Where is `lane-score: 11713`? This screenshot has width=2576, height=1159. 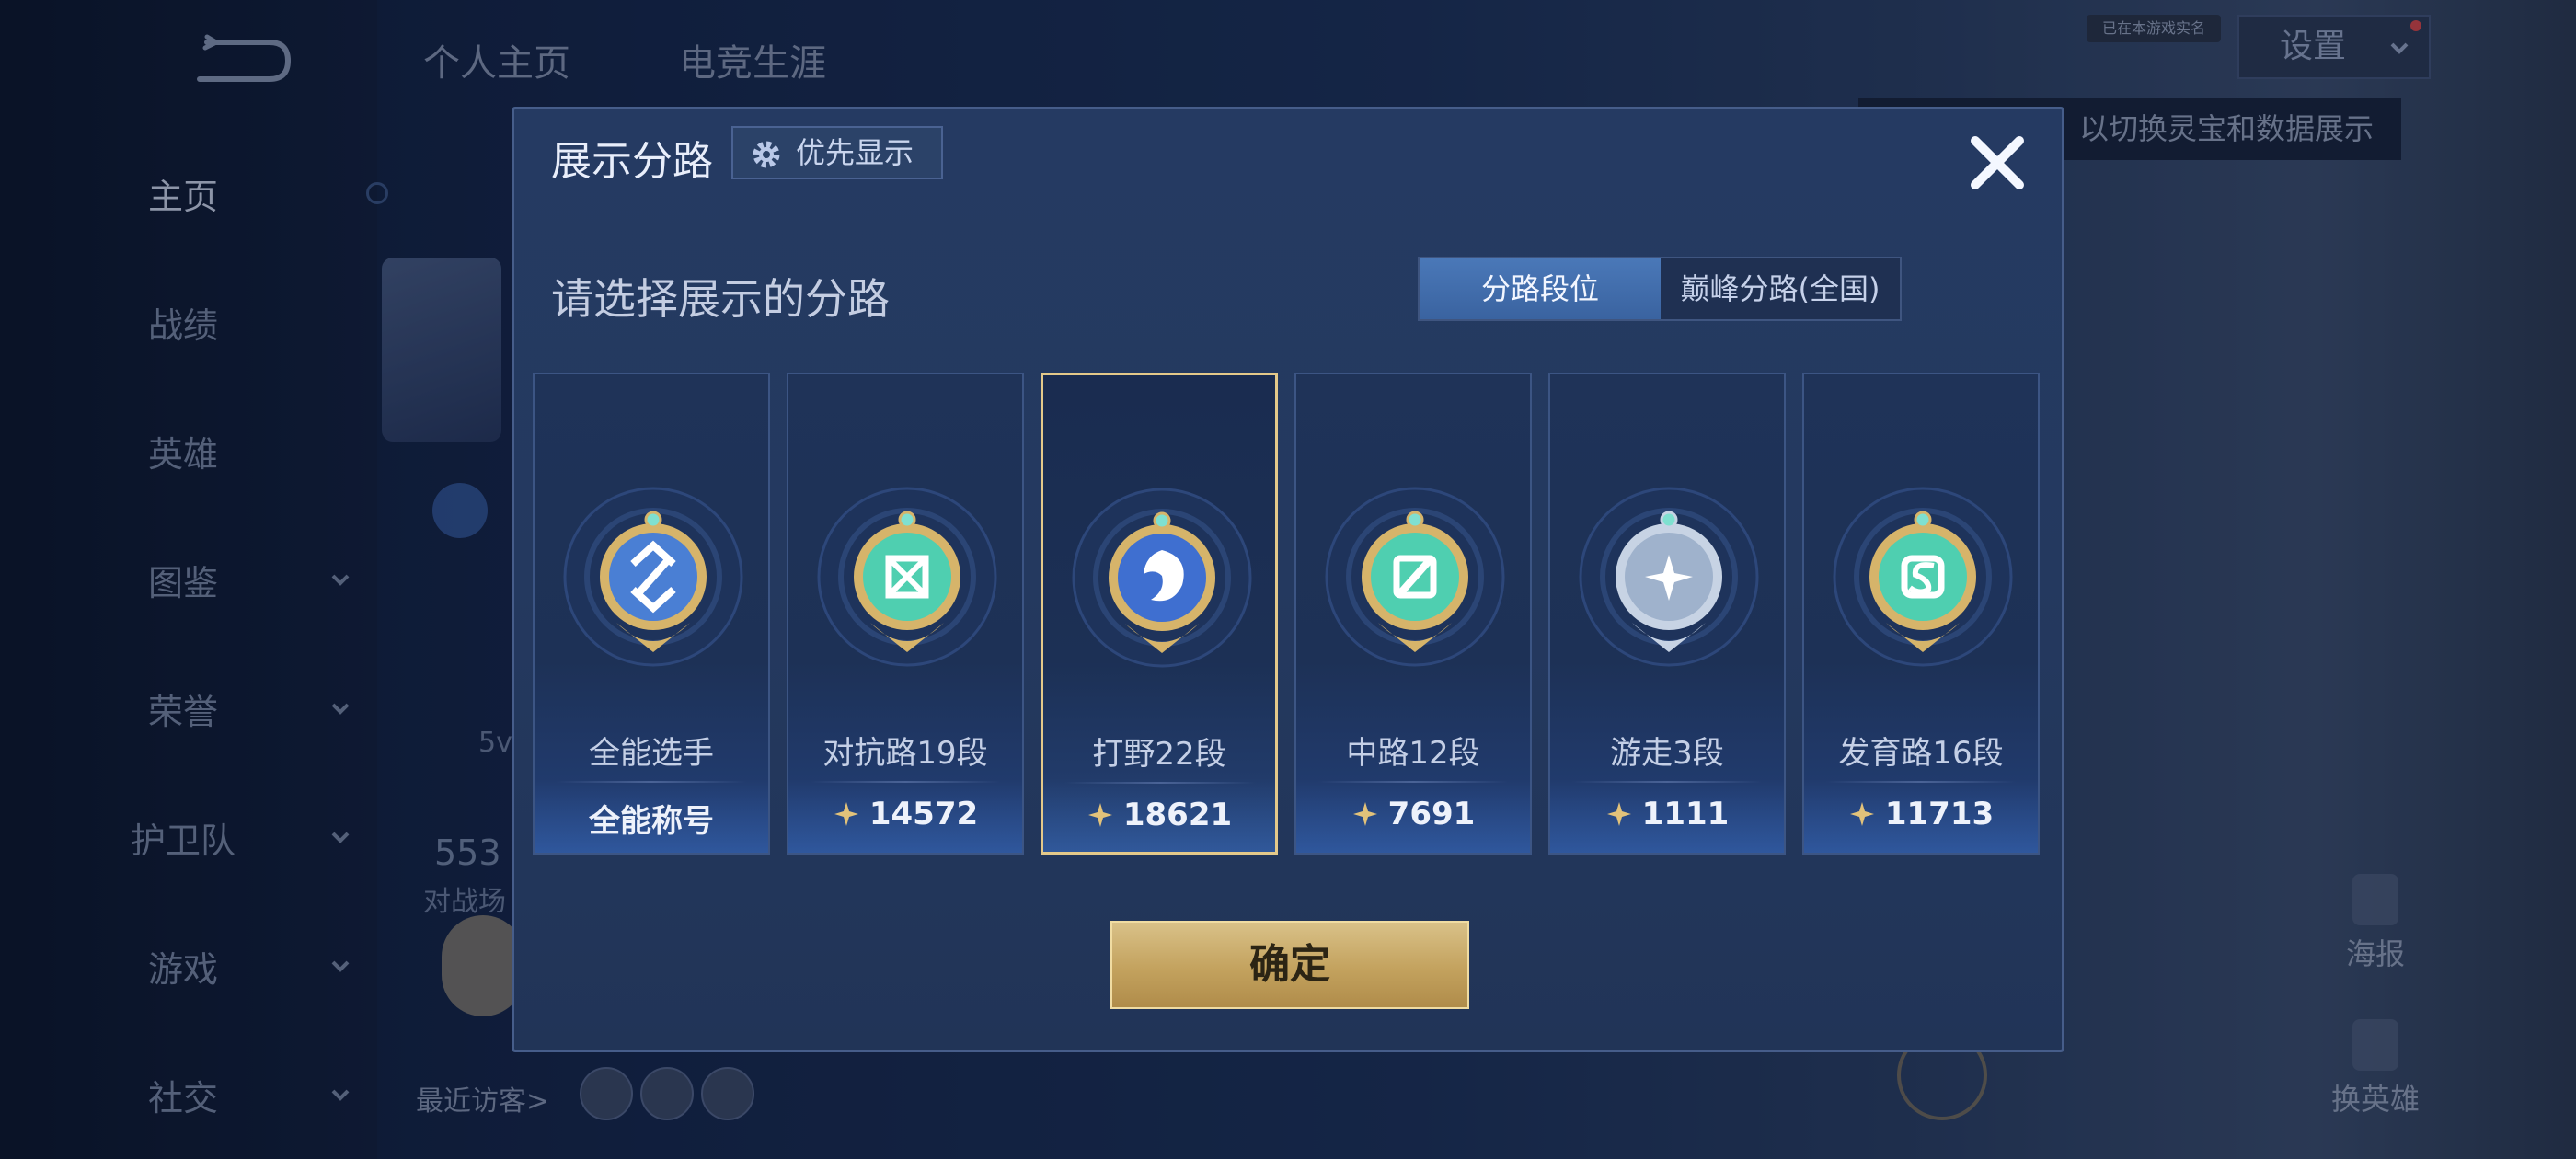
lane-score: 11713 is located at coordinates (1921, 814).